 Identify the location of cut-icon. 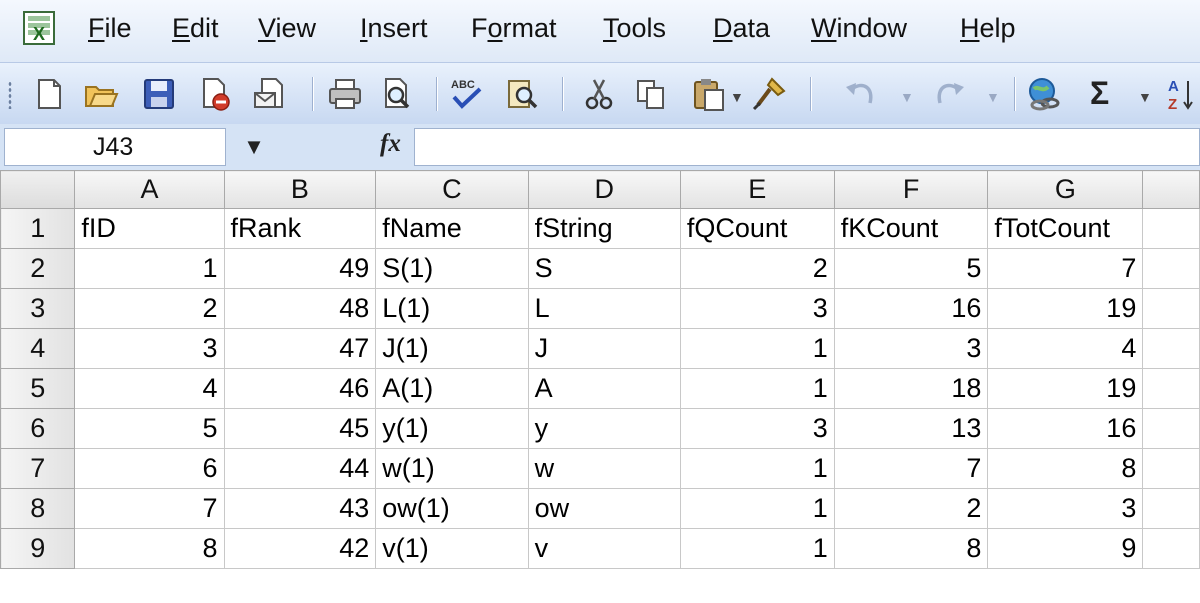
(599, 94).